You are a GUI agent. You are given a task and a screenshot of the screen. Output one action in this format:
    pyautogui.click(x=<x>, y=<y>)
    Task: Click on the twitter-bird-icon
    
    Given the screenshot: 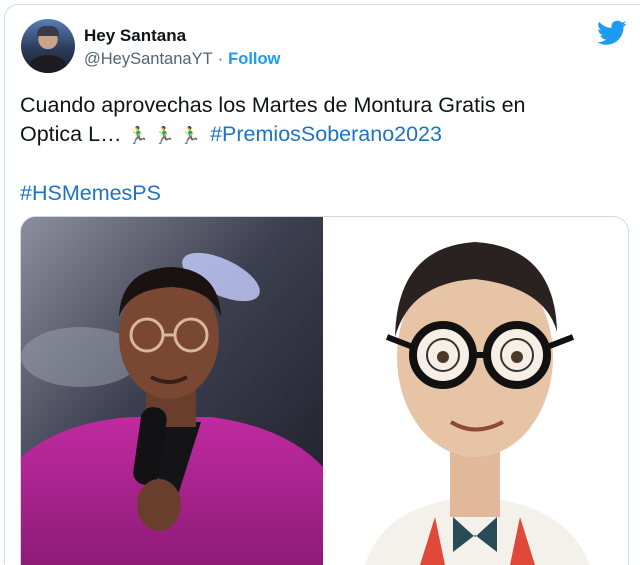 What is the action you would take?
    pyautogui.click(x=612, y=33)
    